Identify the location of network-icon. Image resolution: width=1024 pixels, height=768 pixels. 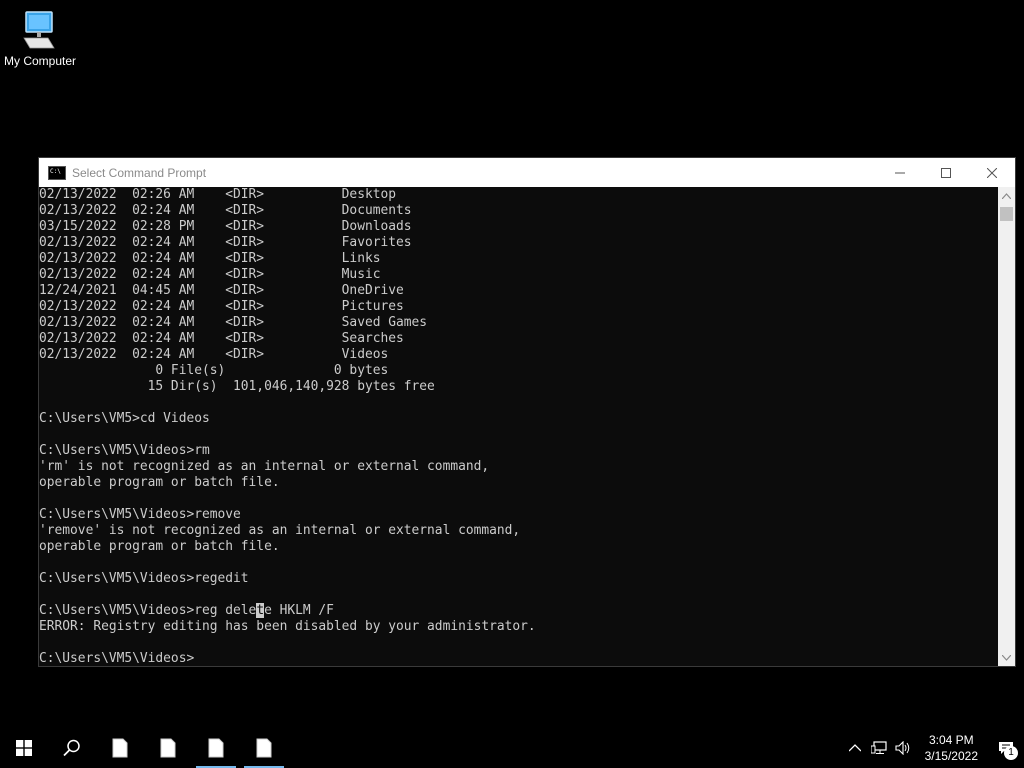
(878, 747).